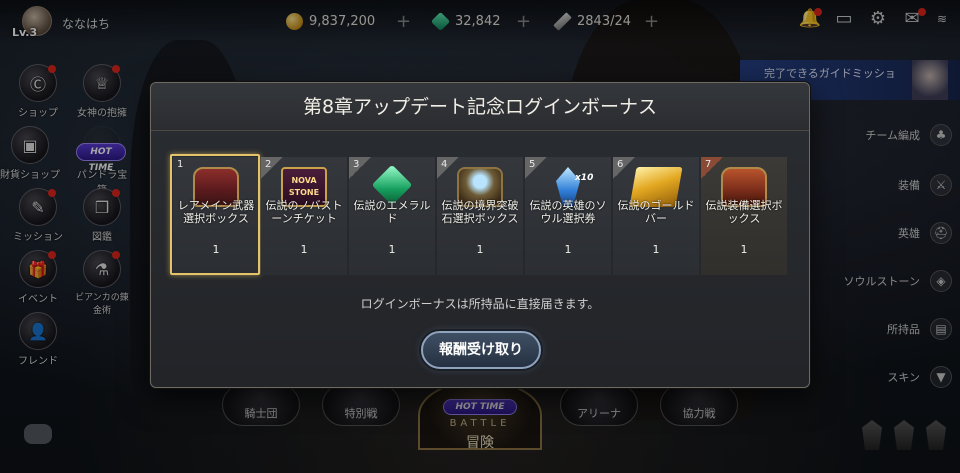 This screenshot has width=960, height=473. Describe the element at coordinates (532, 164) in the screenshot. I see `day-number: 5` at that location.